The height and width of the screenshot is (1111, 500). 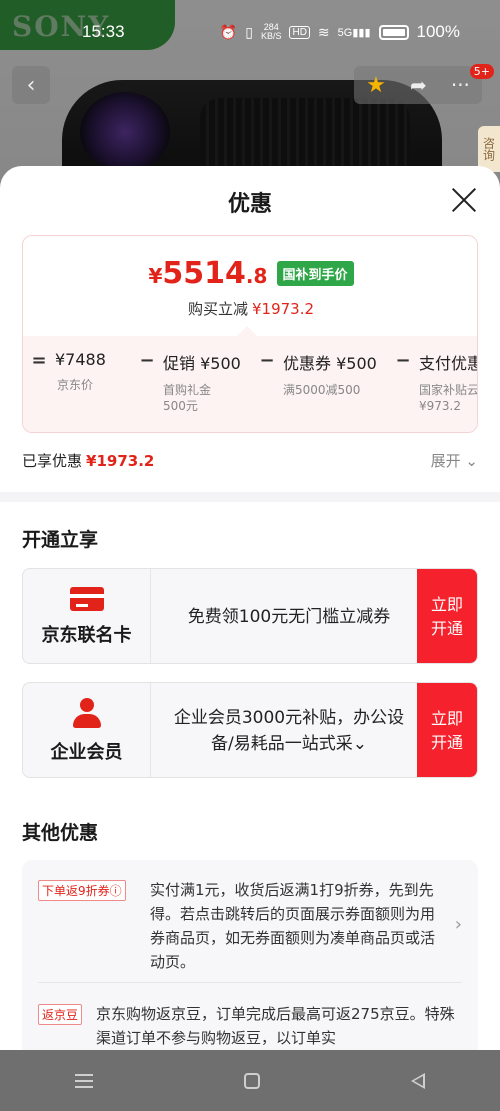 What do you see at coordinates (250, 982) in the screenshot?
I see `promo-separator` at bounding box center [250, 982].